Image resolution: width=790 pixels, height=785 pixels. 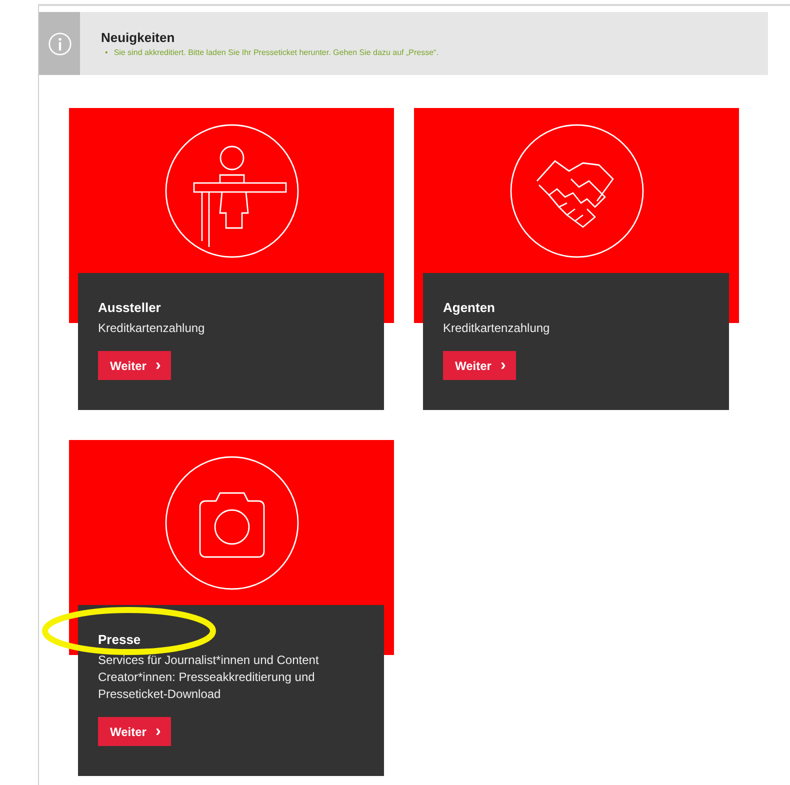 I want to click on handshake-icon, so click(x=576, y=191).